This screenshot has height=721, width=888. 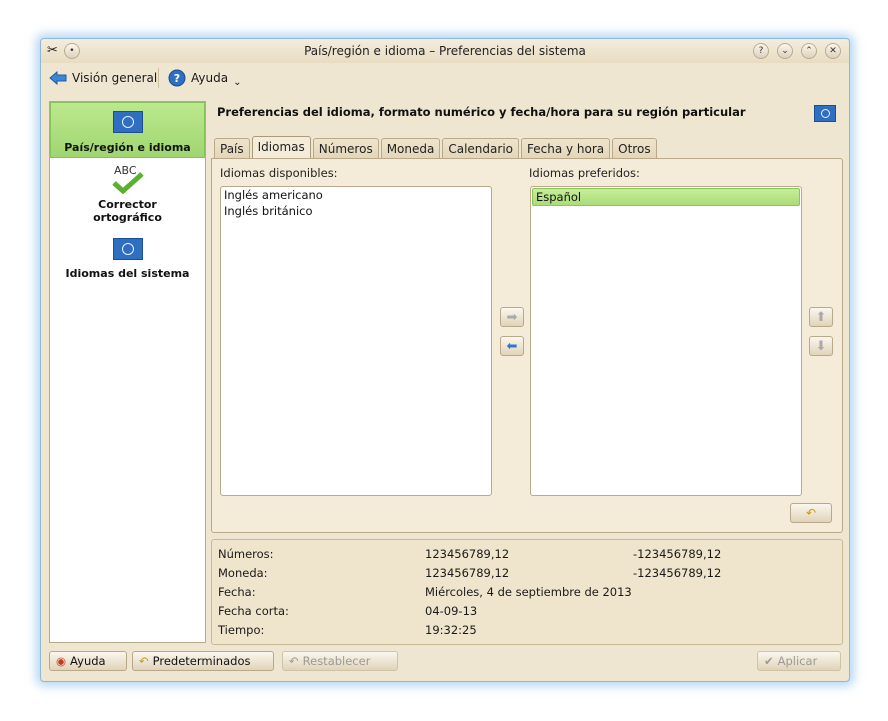 I want to click on reset-button: ↶ Restablecer, so click(x=340, y=661).